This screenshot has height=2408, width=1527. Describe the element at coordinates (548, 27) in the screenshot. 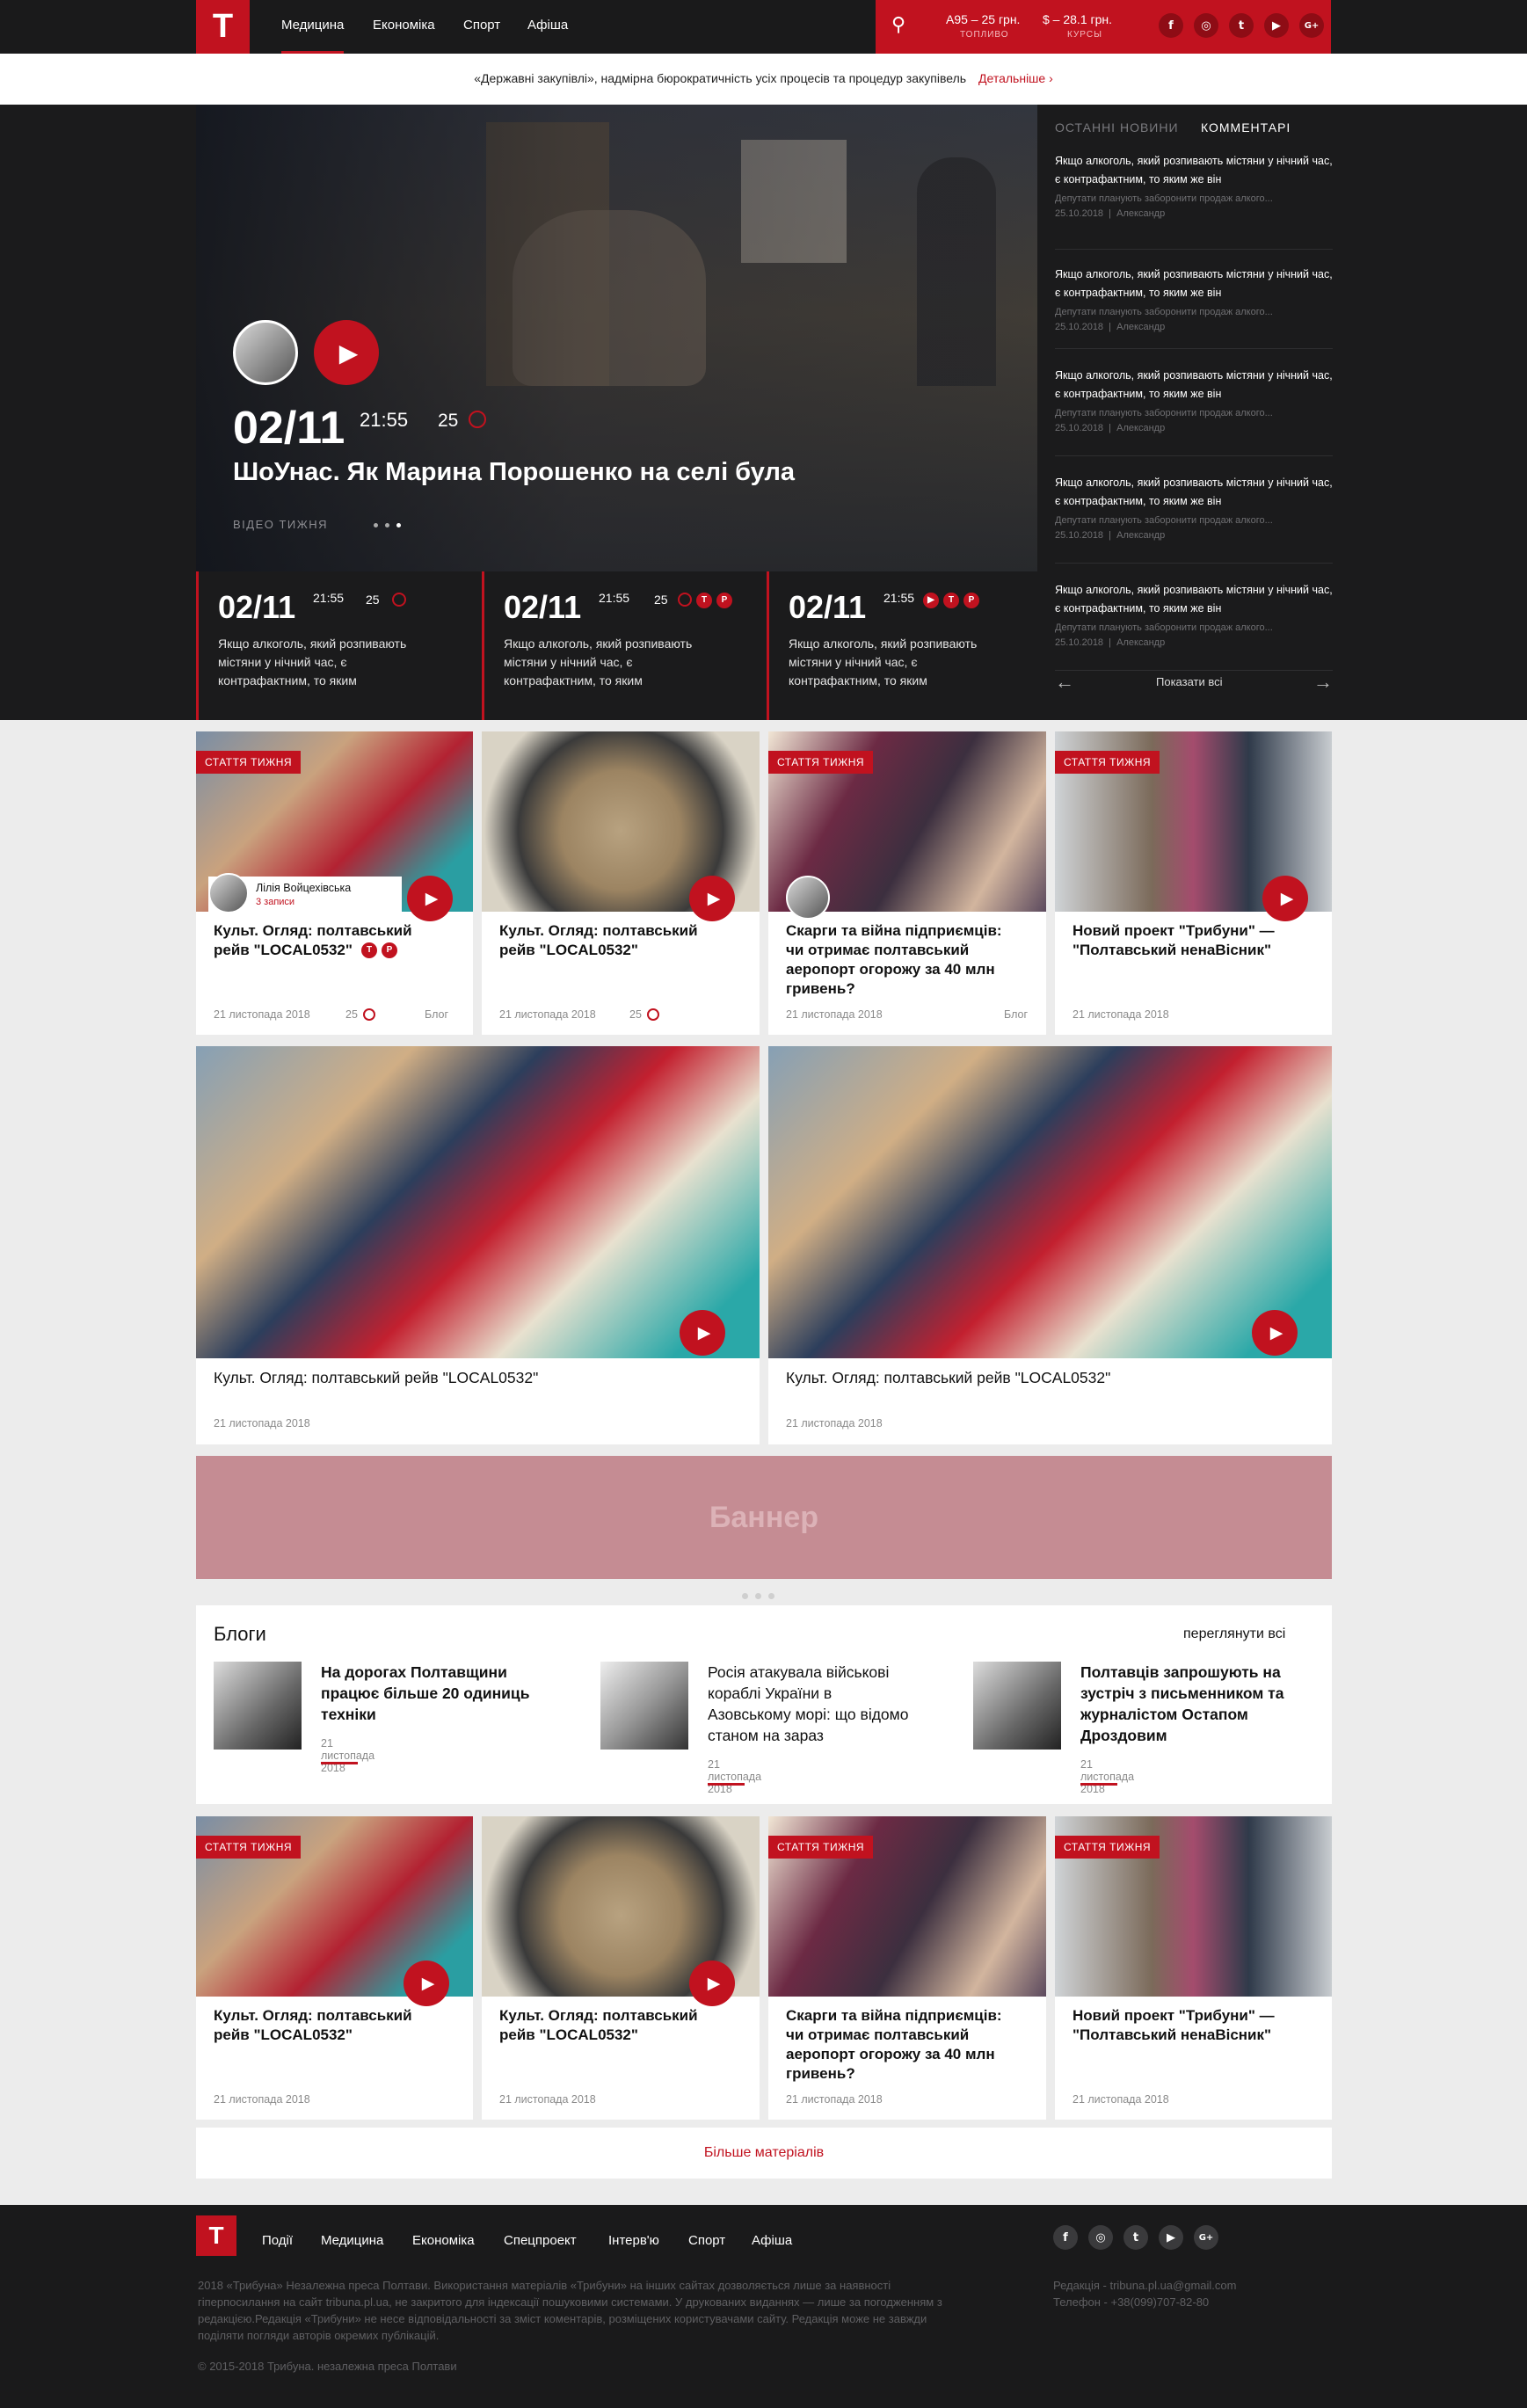

I see `nav-item-afisha: Афіша` at that location.